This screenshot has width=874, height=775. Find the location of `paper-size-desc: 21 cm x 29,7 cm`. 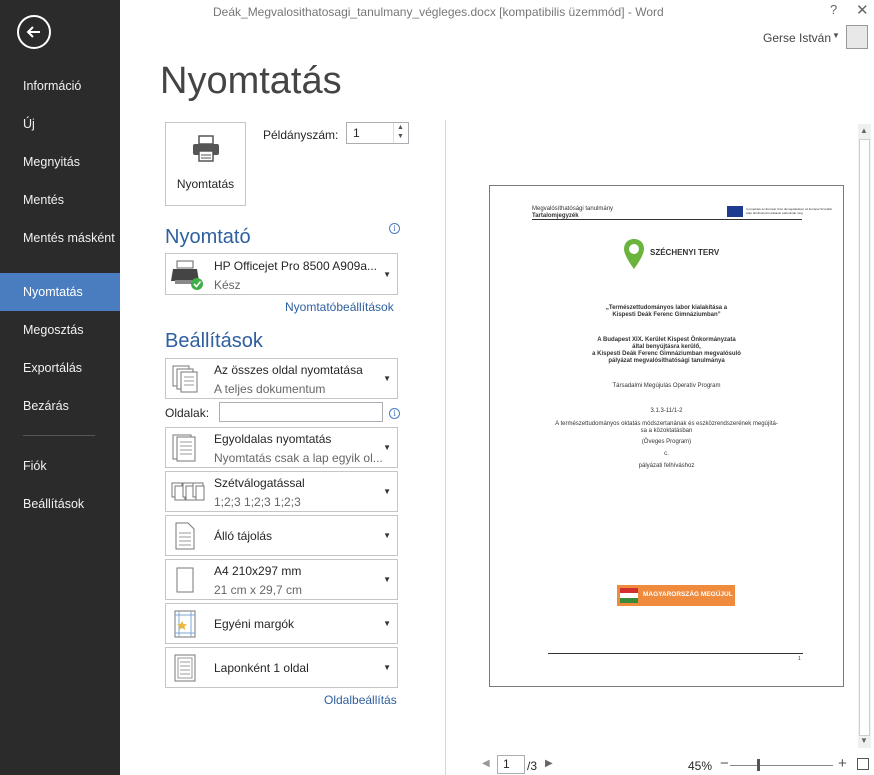

paper-size-desc: 21 cm x 29,7 cm is located at coordinates (258, 590).